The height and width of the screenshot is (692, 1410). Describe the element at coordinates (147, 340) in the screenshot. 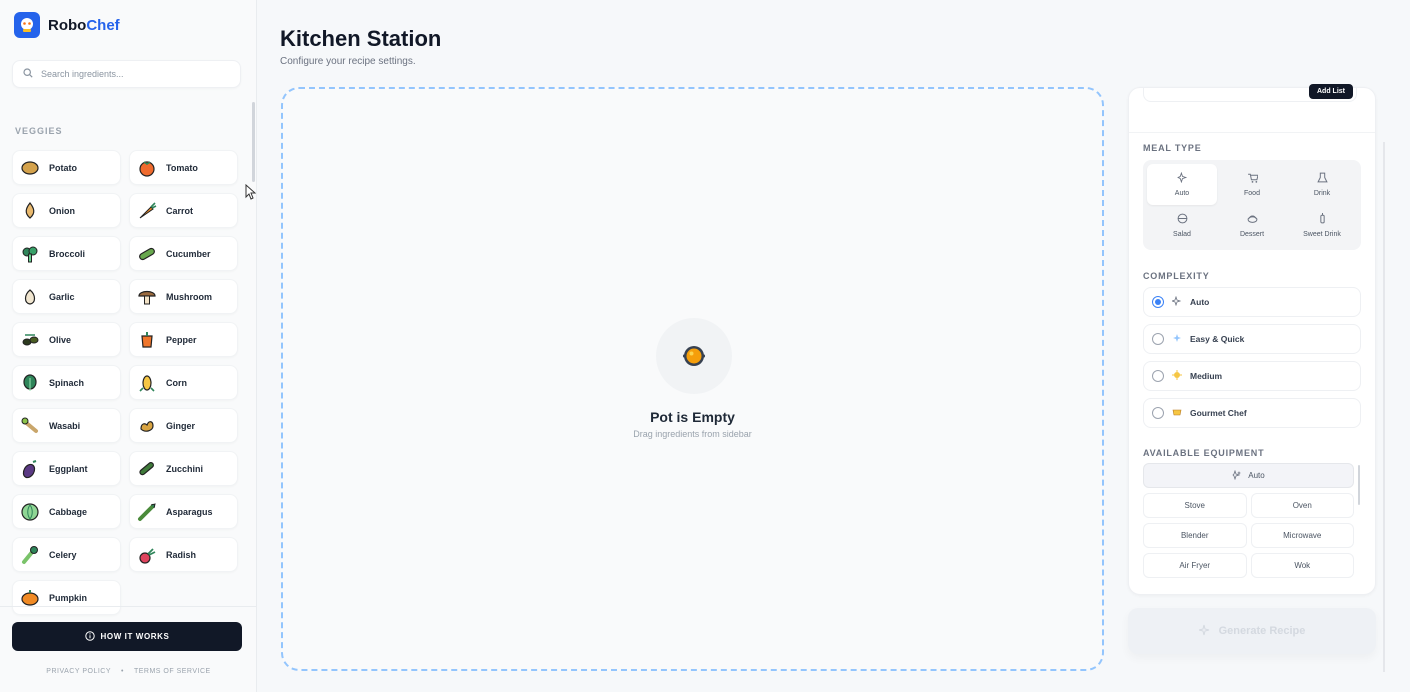

I see `pepper-icon` at that location.